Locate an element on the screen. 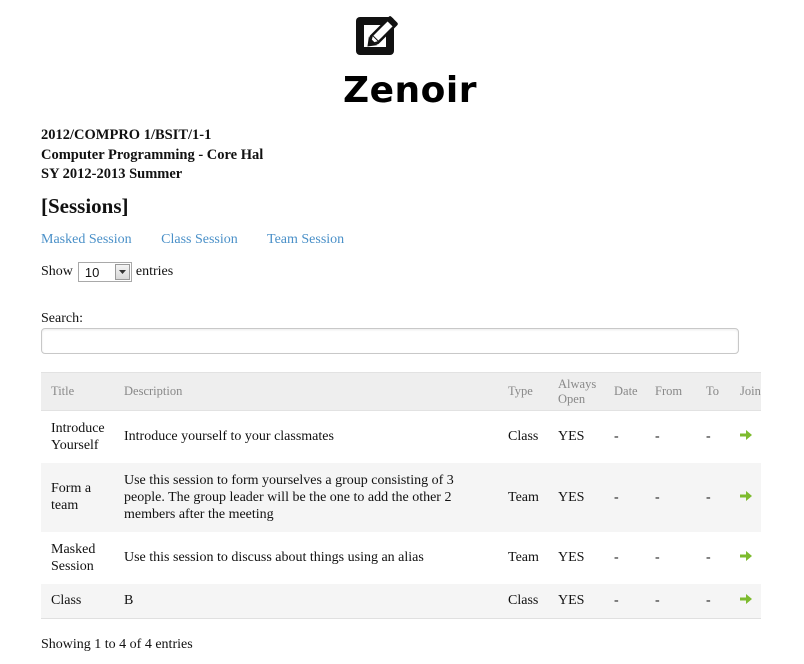 The height and width of the screenshot is (664, 804). col-from: From is located at coordinates (670, 391).